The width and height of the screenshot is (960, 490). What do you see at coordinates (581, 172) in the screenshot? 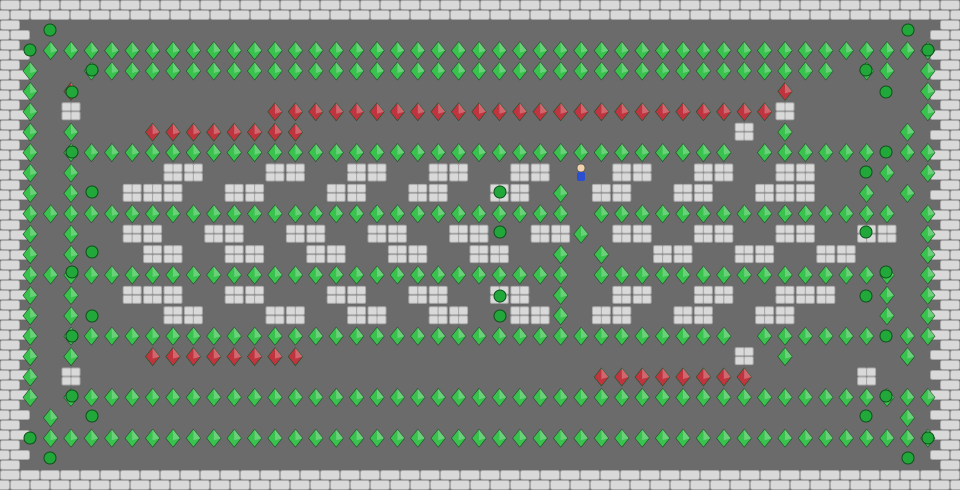
I see `player` at bounding box center [581, 172].